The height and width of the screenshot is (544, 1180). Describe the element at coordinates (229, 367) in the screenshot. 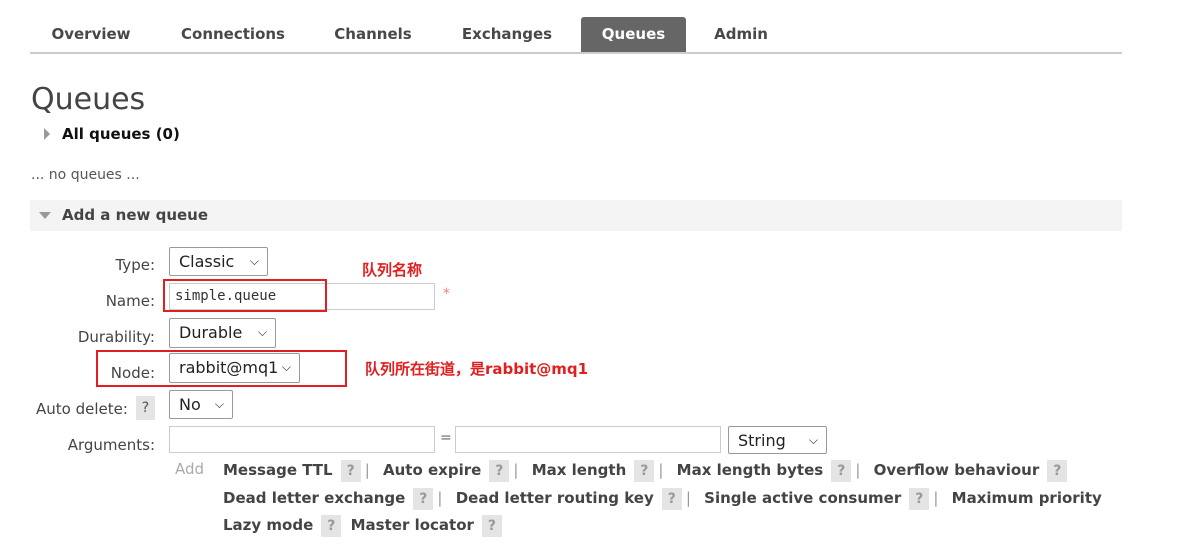

I see `node-value: rabbit@mq1` at that location.